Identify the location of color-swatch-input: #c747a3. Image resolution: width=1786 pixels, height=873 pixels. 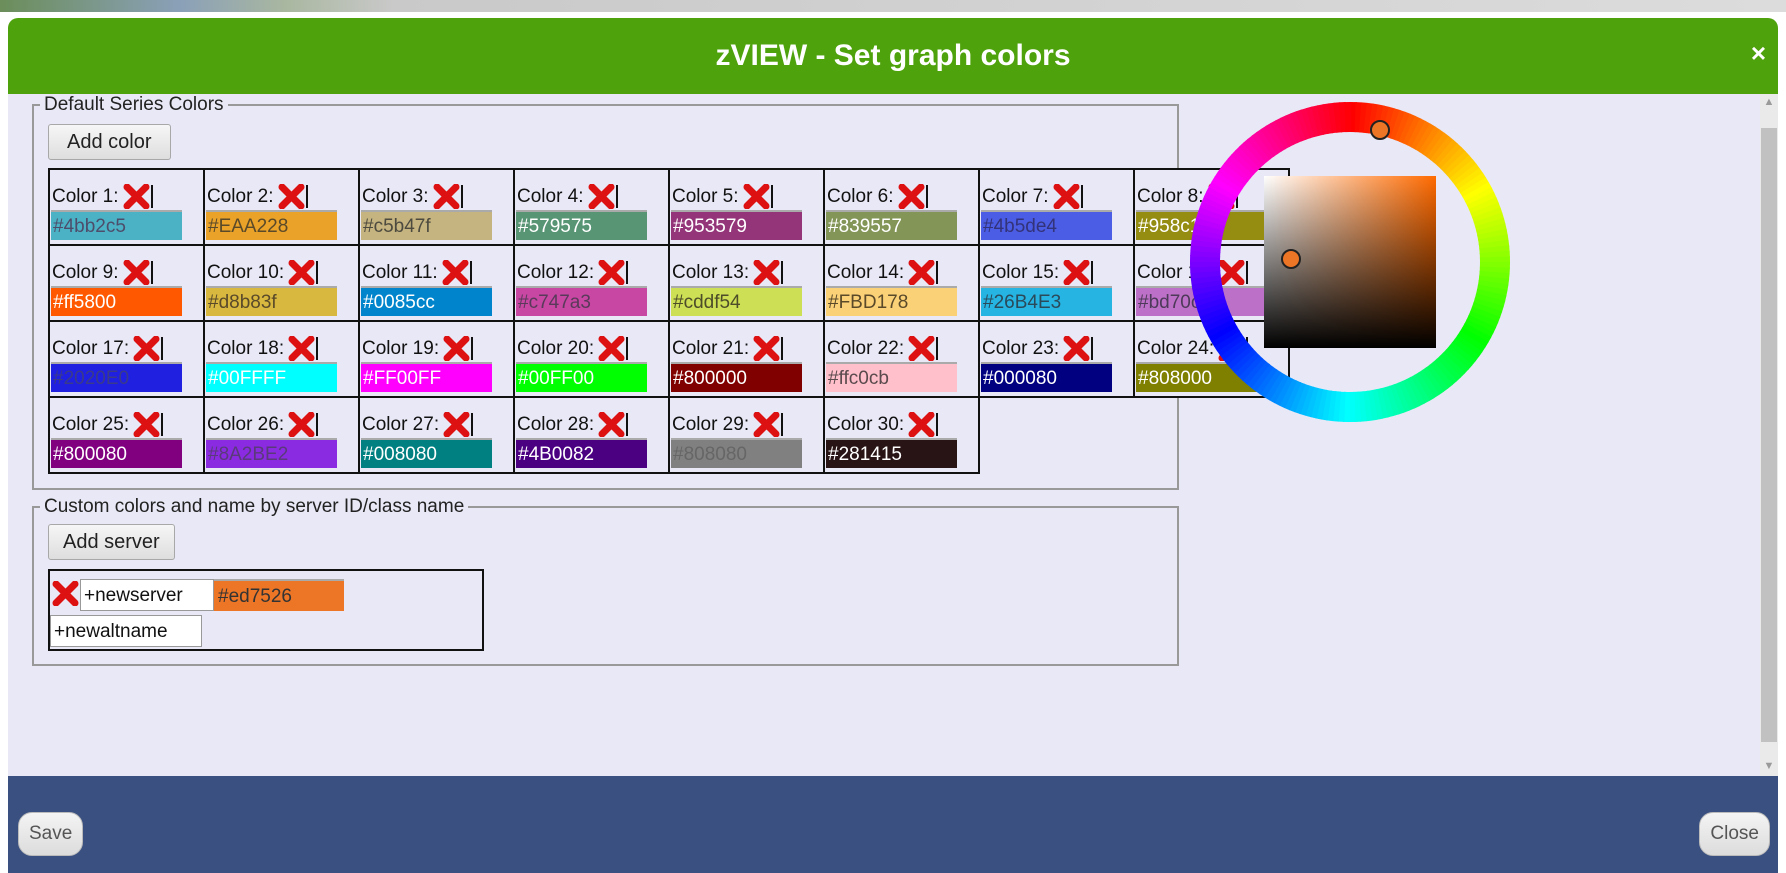
(581, 301).